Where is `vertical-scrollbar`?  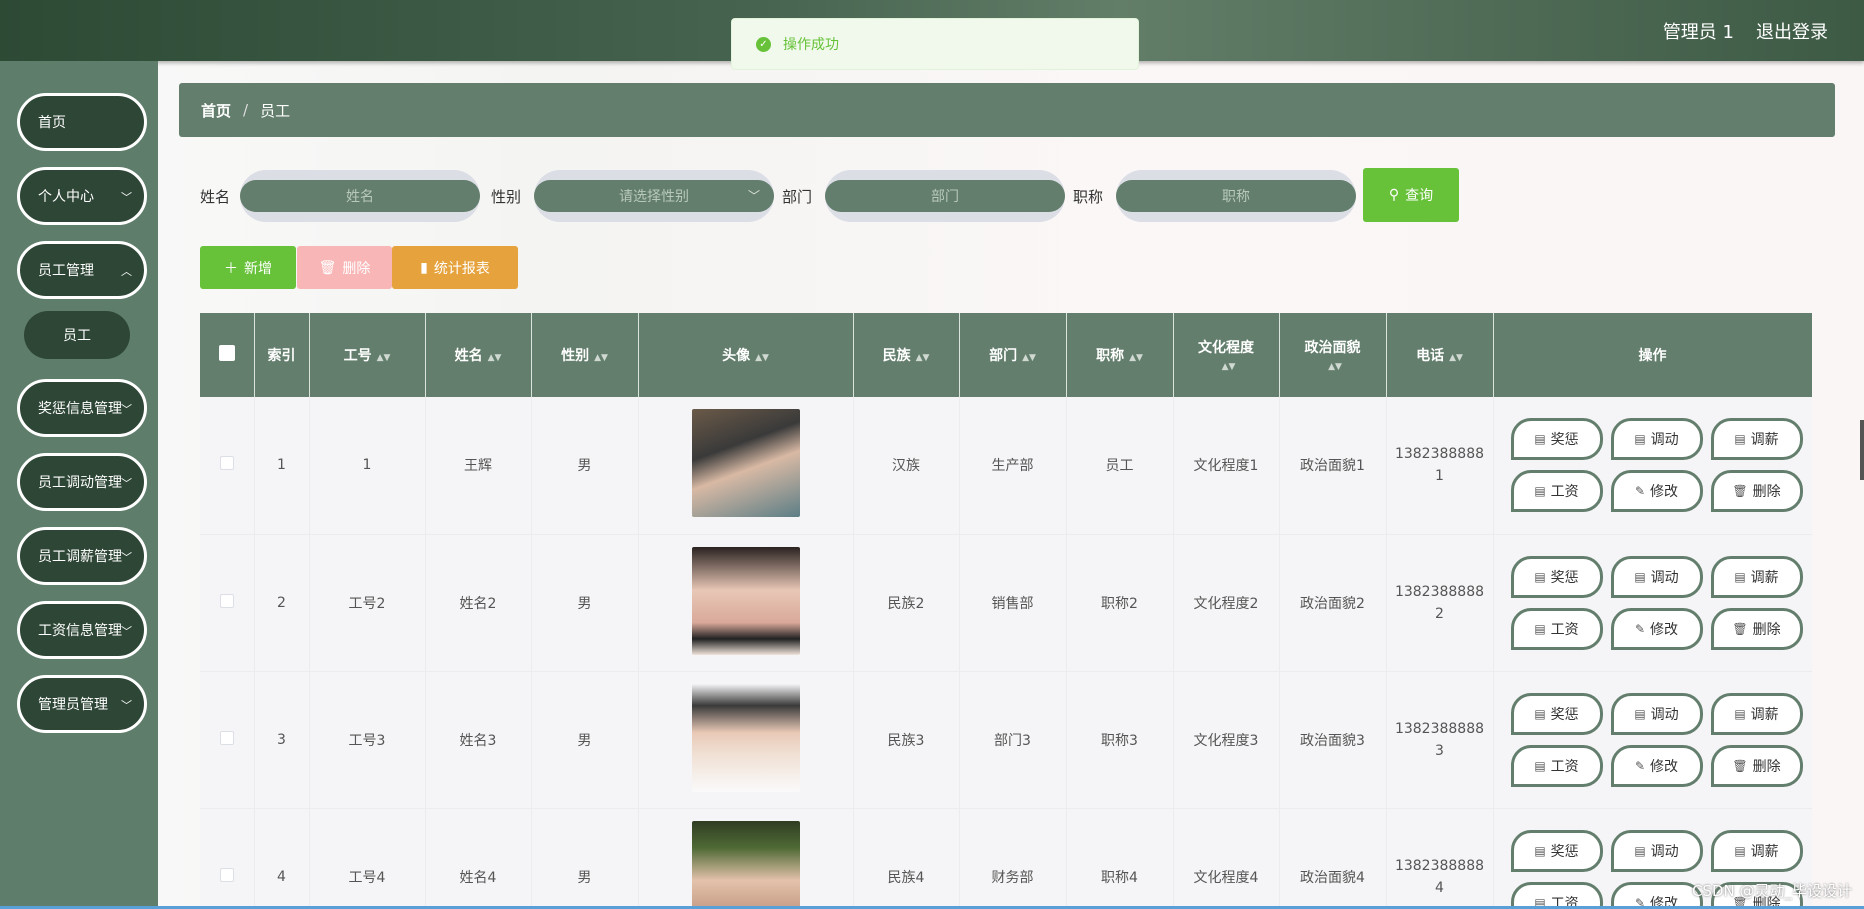
vertical-scrollbar is located at coordinates (1862, 450).